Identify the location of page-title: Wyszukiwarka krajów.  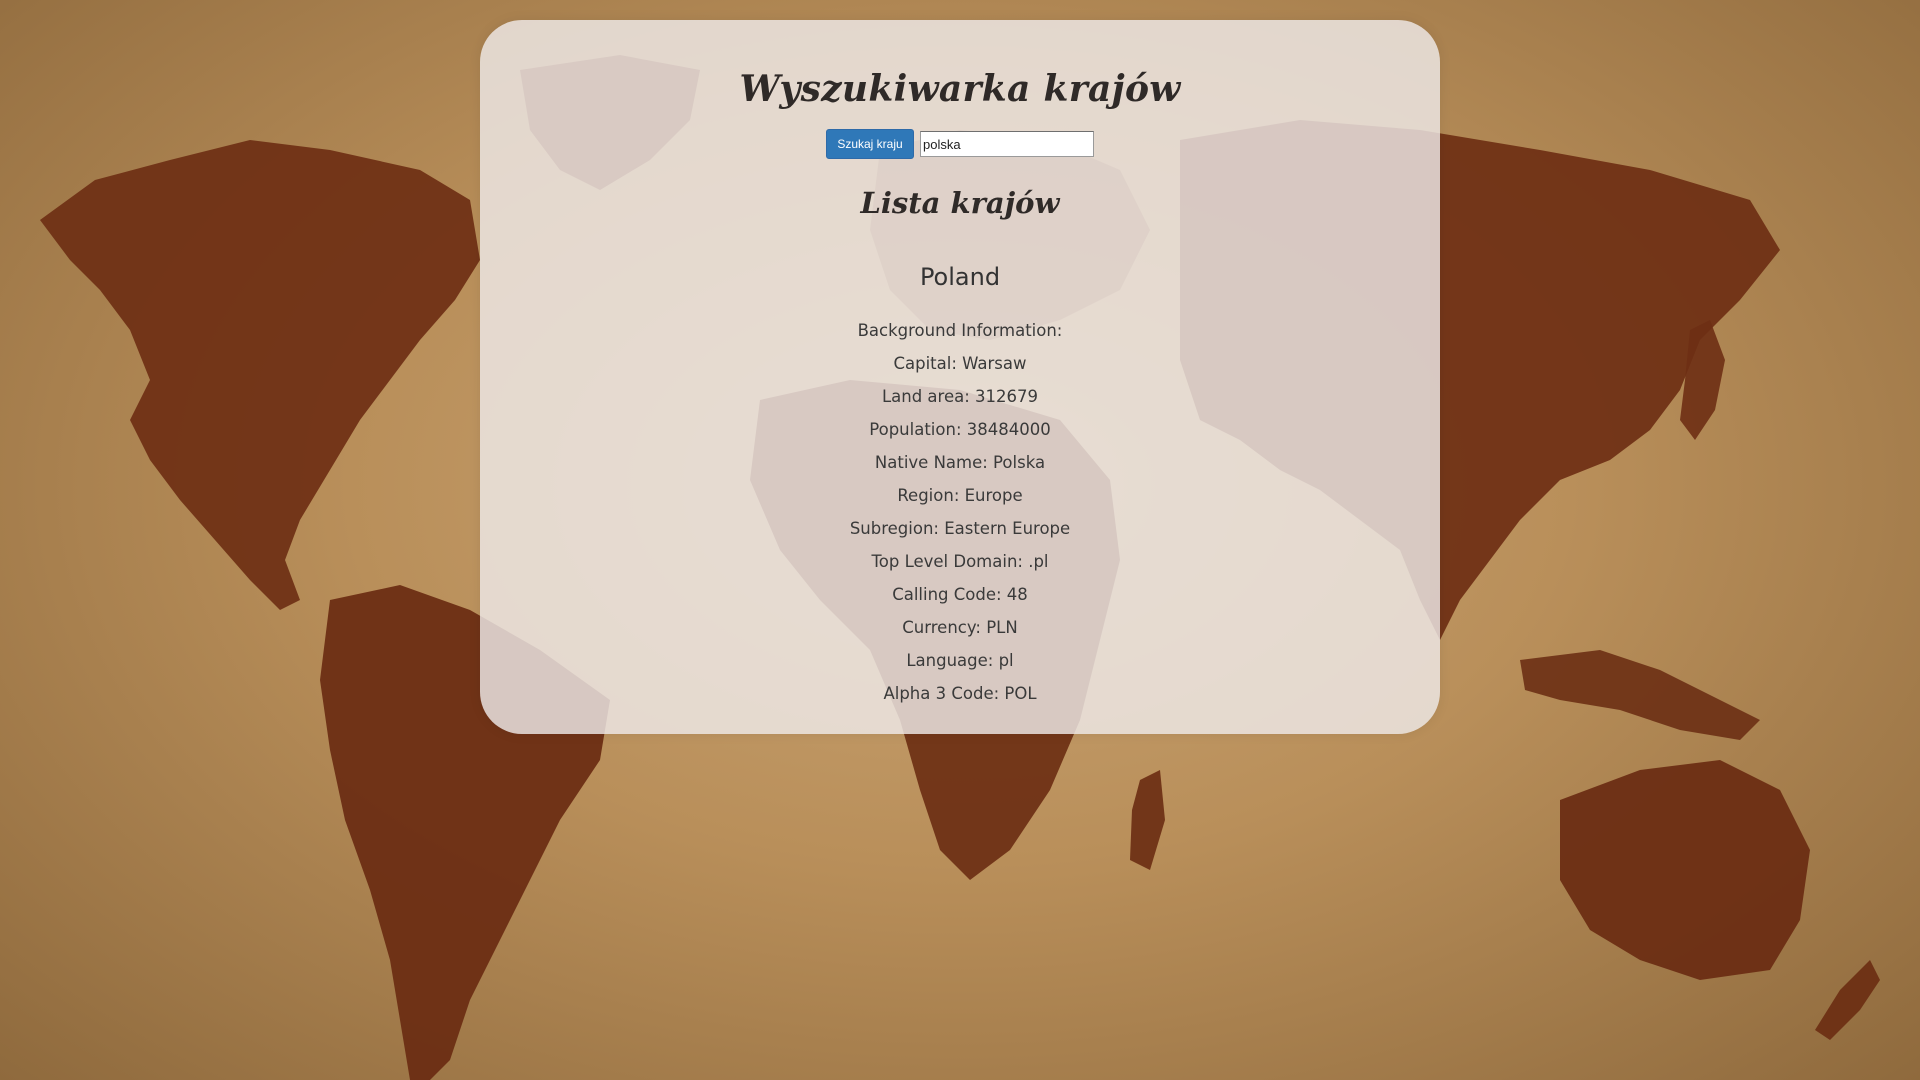
(960, 89).